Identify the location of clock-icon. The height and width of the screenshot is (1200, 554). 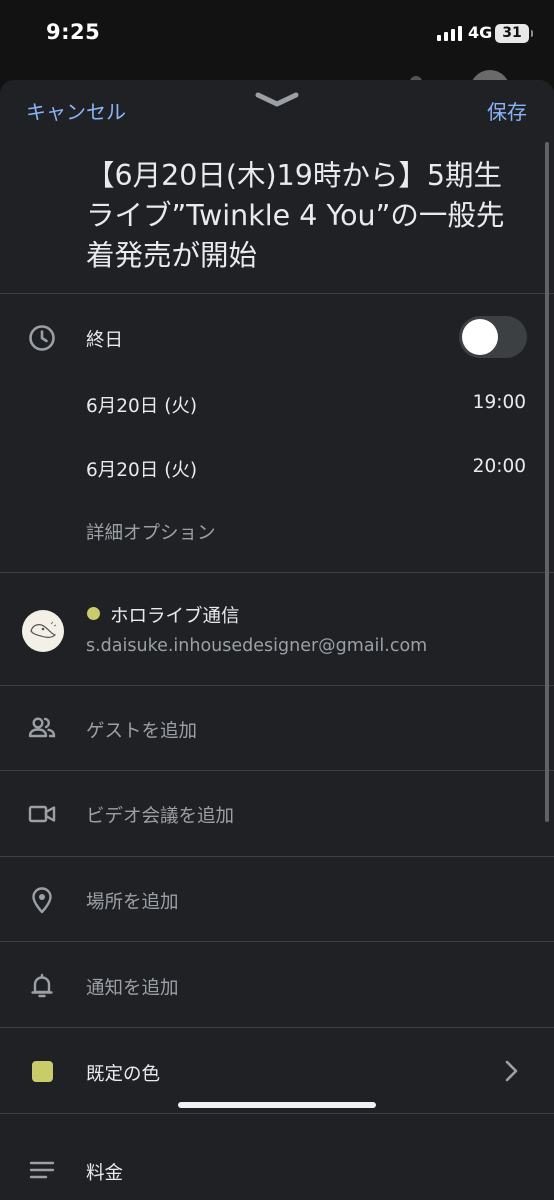
(42, 338).